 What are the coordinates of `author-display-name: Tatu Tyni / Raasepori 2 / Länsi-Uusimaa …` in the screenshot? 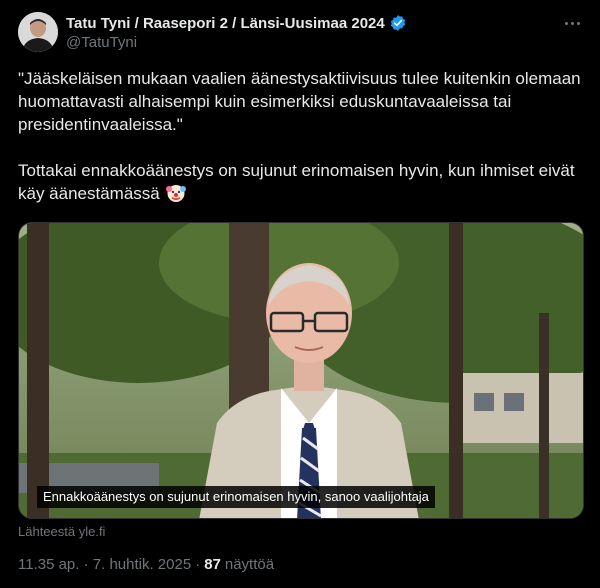 It's located at (225, 23).